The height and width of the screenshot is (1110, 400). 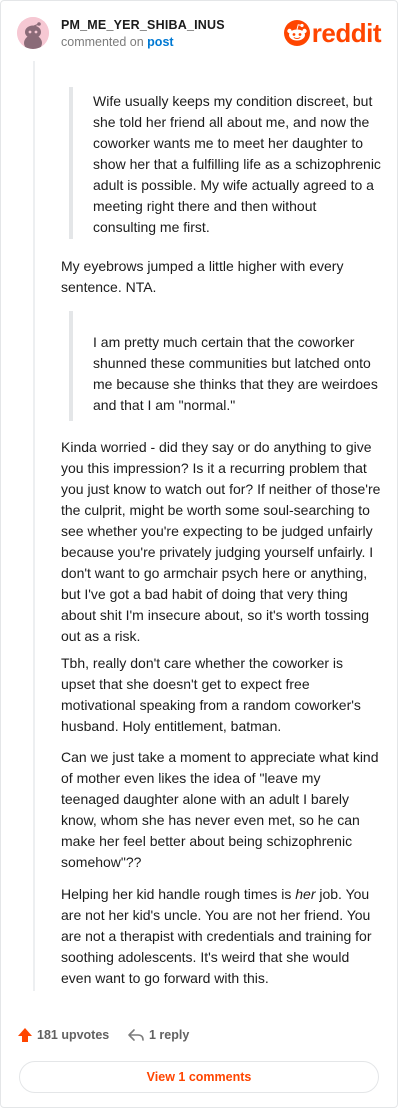 What do you see at coordinates (178, 894) in the screenshot?
I see `paragraph-5-part-1: Helping her kid handle rough times is` at bounding box center [178, 894].